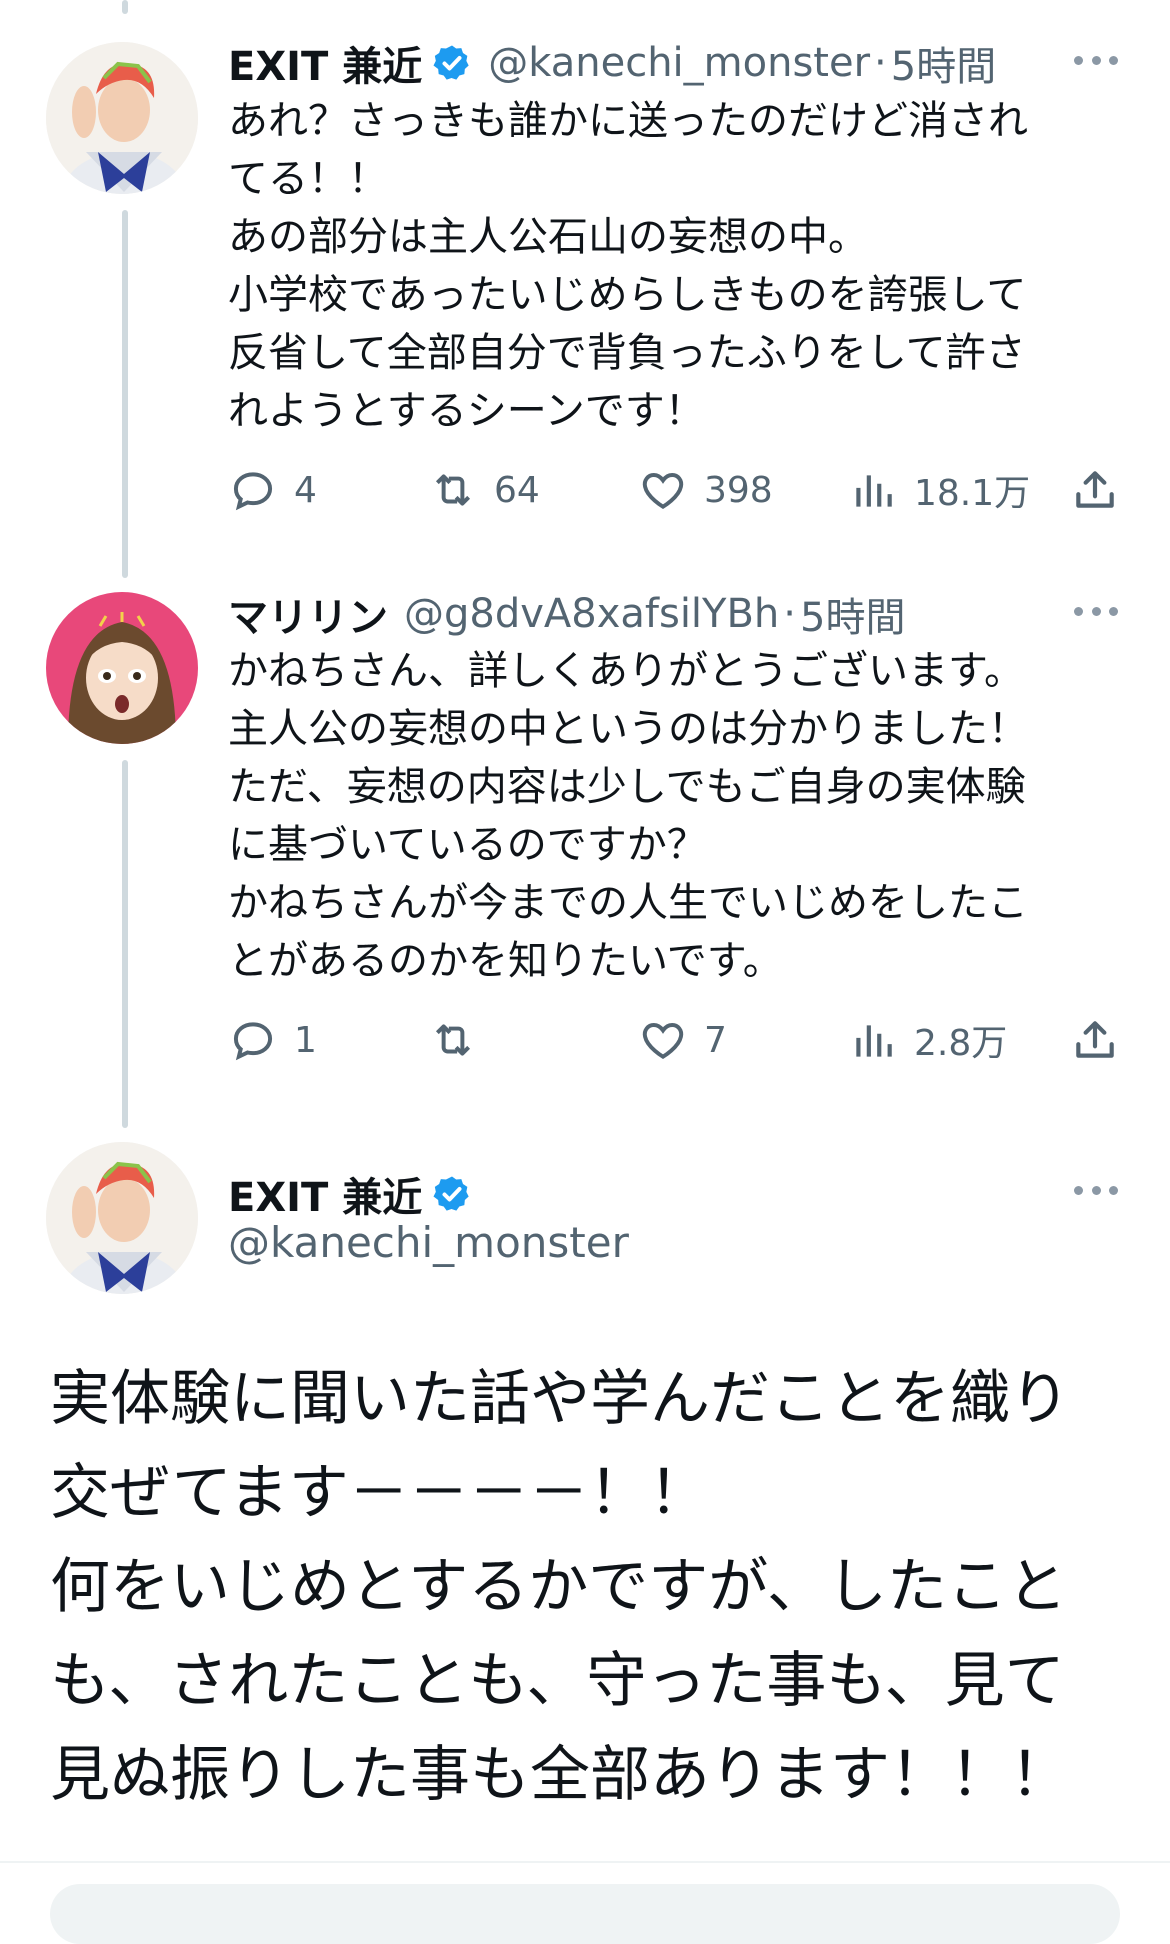 The image size is (1170, 1944). I want to click on action-bar: 4 64 398 18.1万, so click(674, 490).